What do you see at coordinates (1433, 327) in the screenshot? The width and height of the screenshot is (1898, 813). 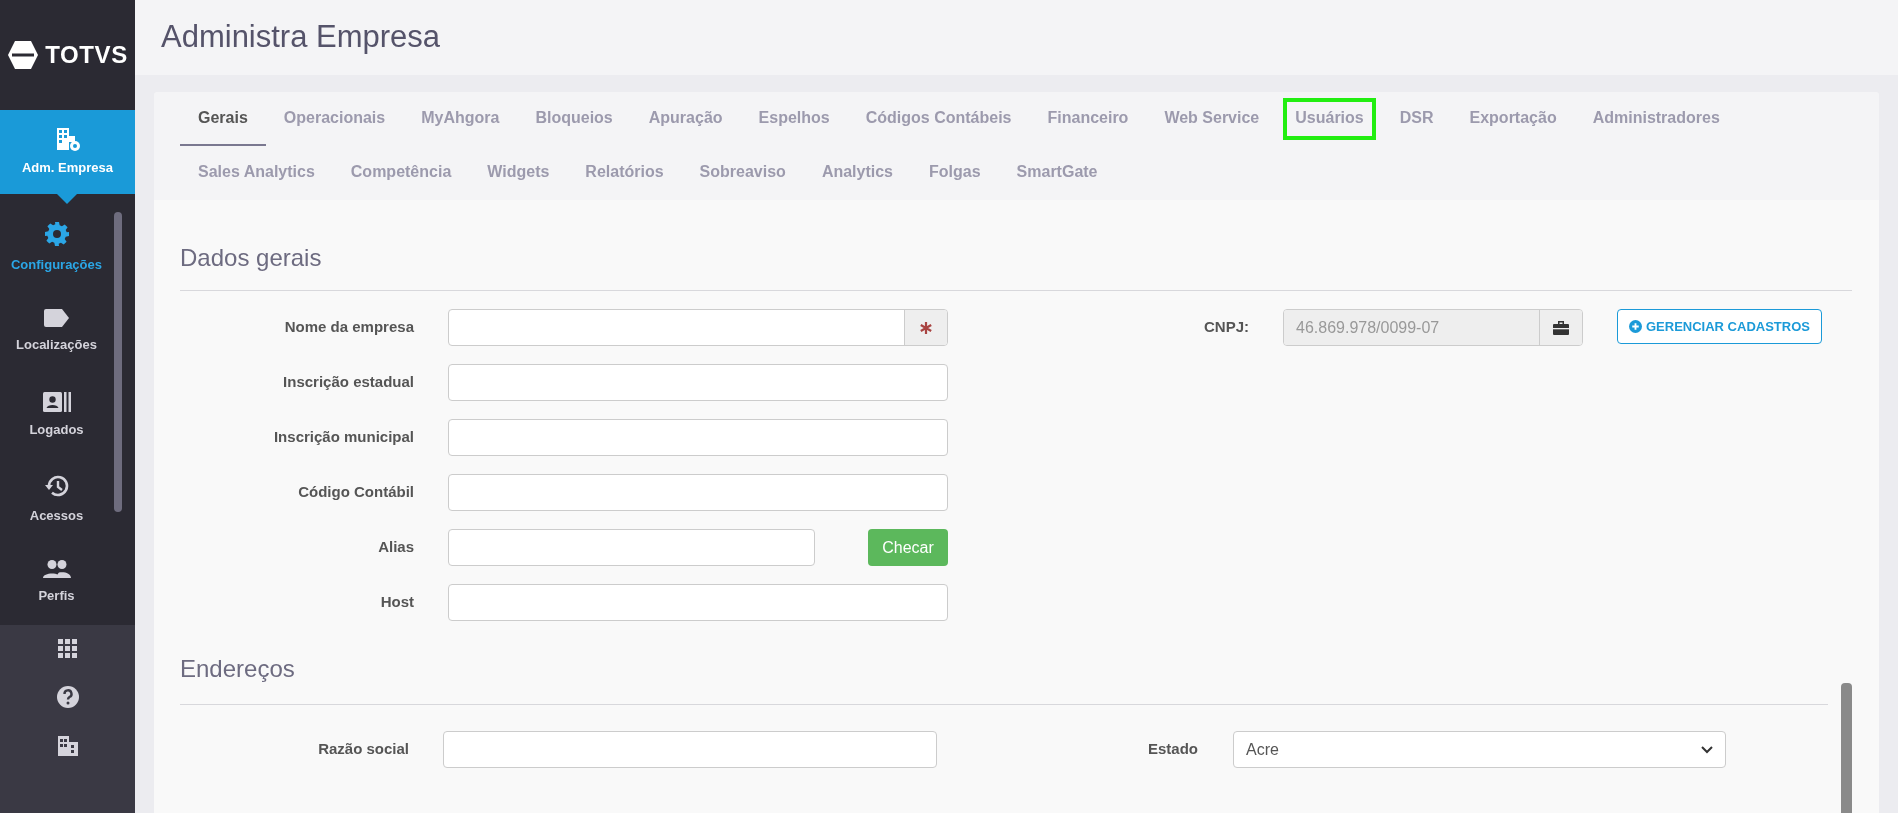 I see `cnpj-field: 46.869.978/0099-07` at bounding box center [1433, 327].